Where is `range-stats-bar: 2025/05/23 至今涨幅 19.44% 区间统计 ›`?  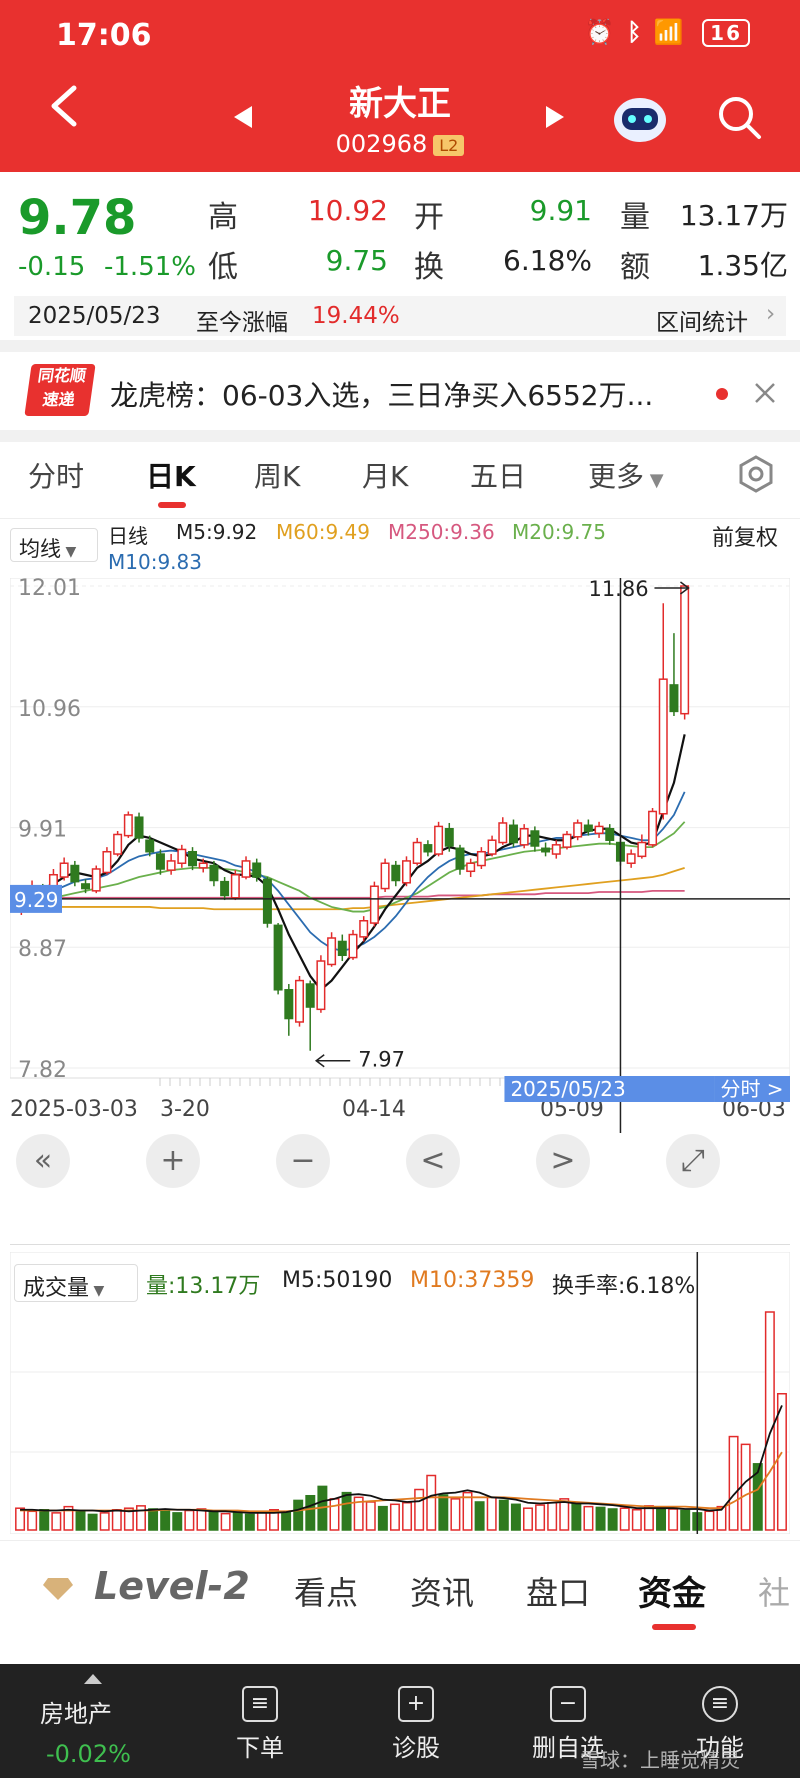
range-stats-bar: 2025/05/23 至今涨幅 19.44% 区间统计 › is located at coordinates (400, 316).